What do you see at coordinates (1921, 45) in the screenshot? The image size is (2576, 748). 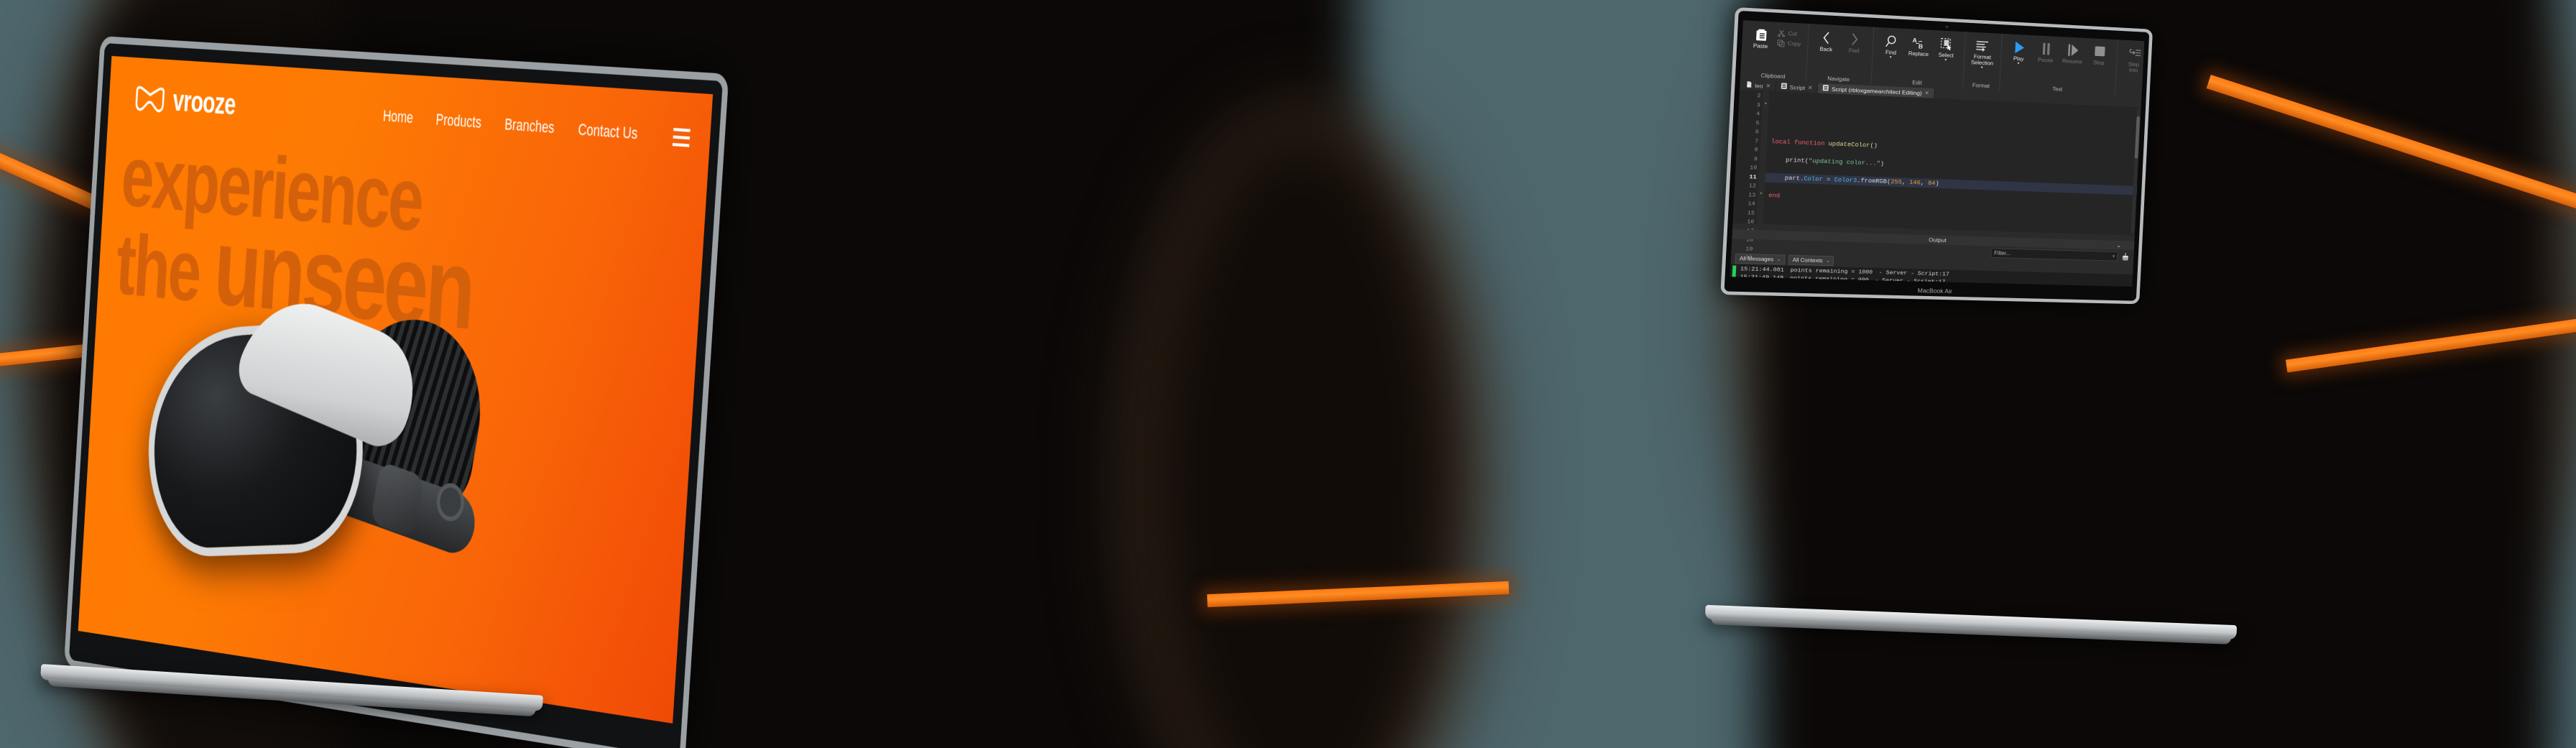 I see `svg-text: B` at bounding box center [1921, 45].